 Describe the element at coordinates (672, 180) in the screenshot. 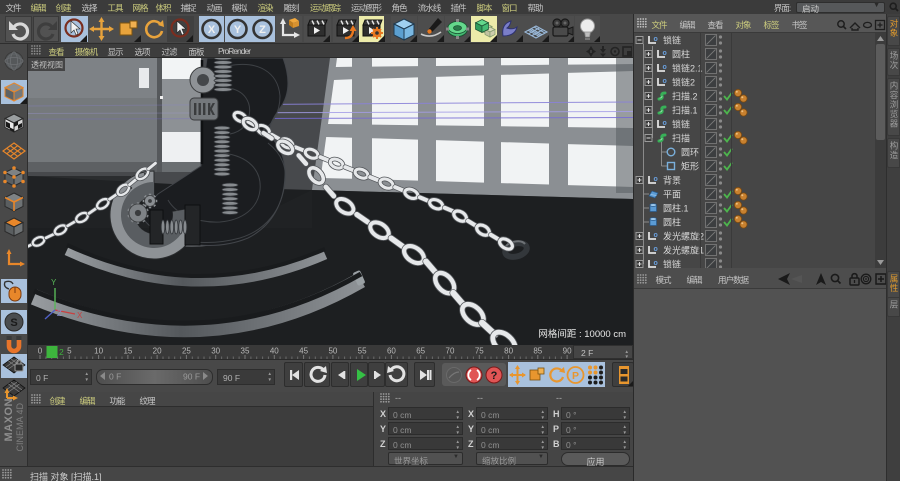

I see `svg-text: 背景` at that location.